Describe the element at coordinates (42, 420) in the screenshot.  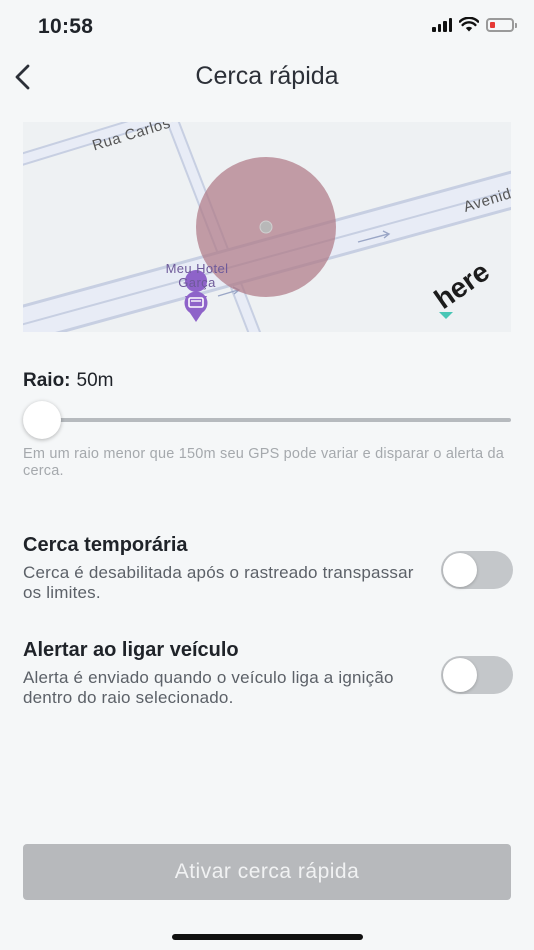
I see `slider-thumb` at that location.